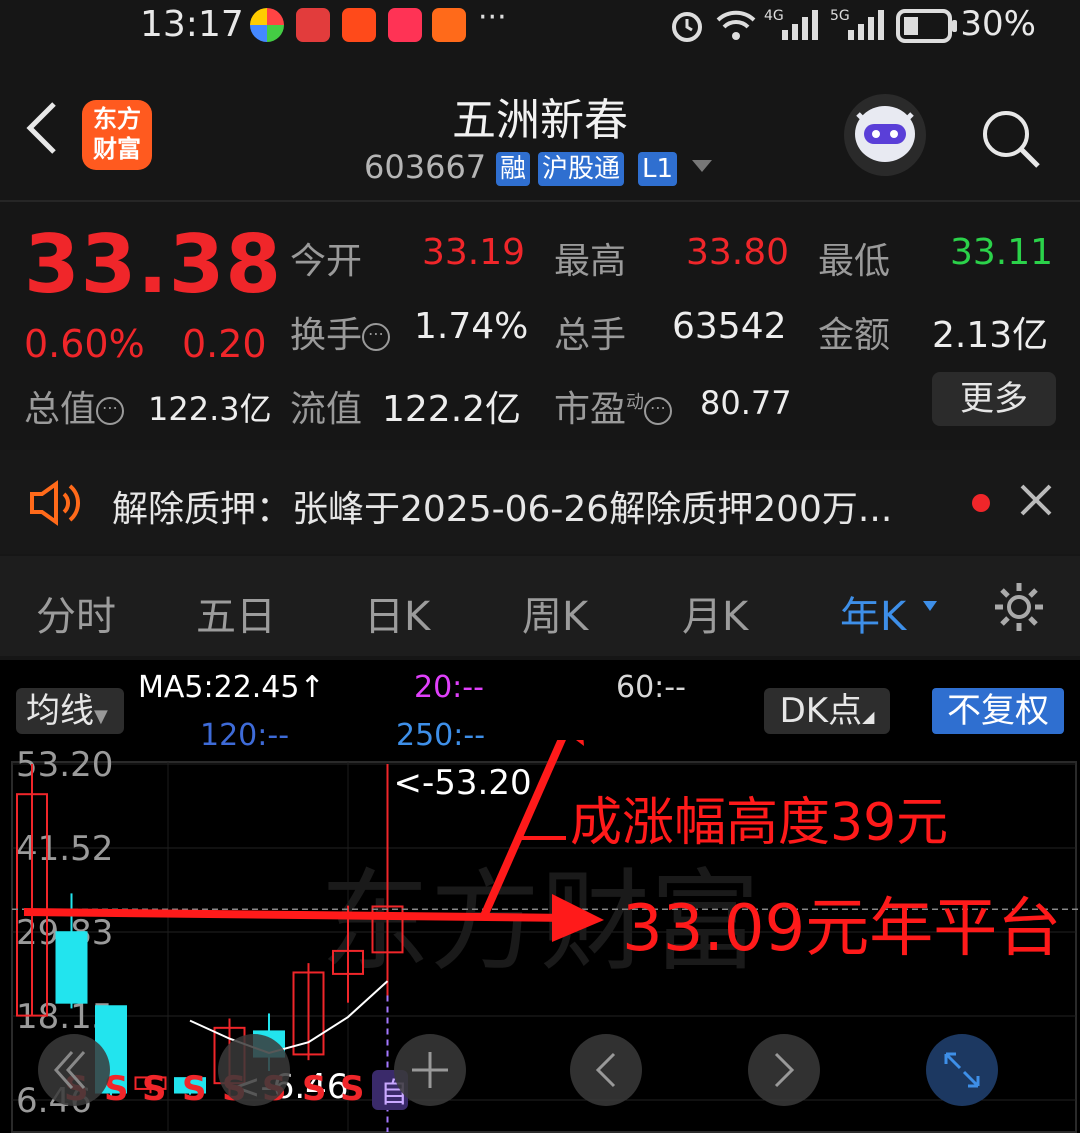 The height and width of the screenshot is (1133, 1080). I want to click on close-icon, so click(1036, 502).